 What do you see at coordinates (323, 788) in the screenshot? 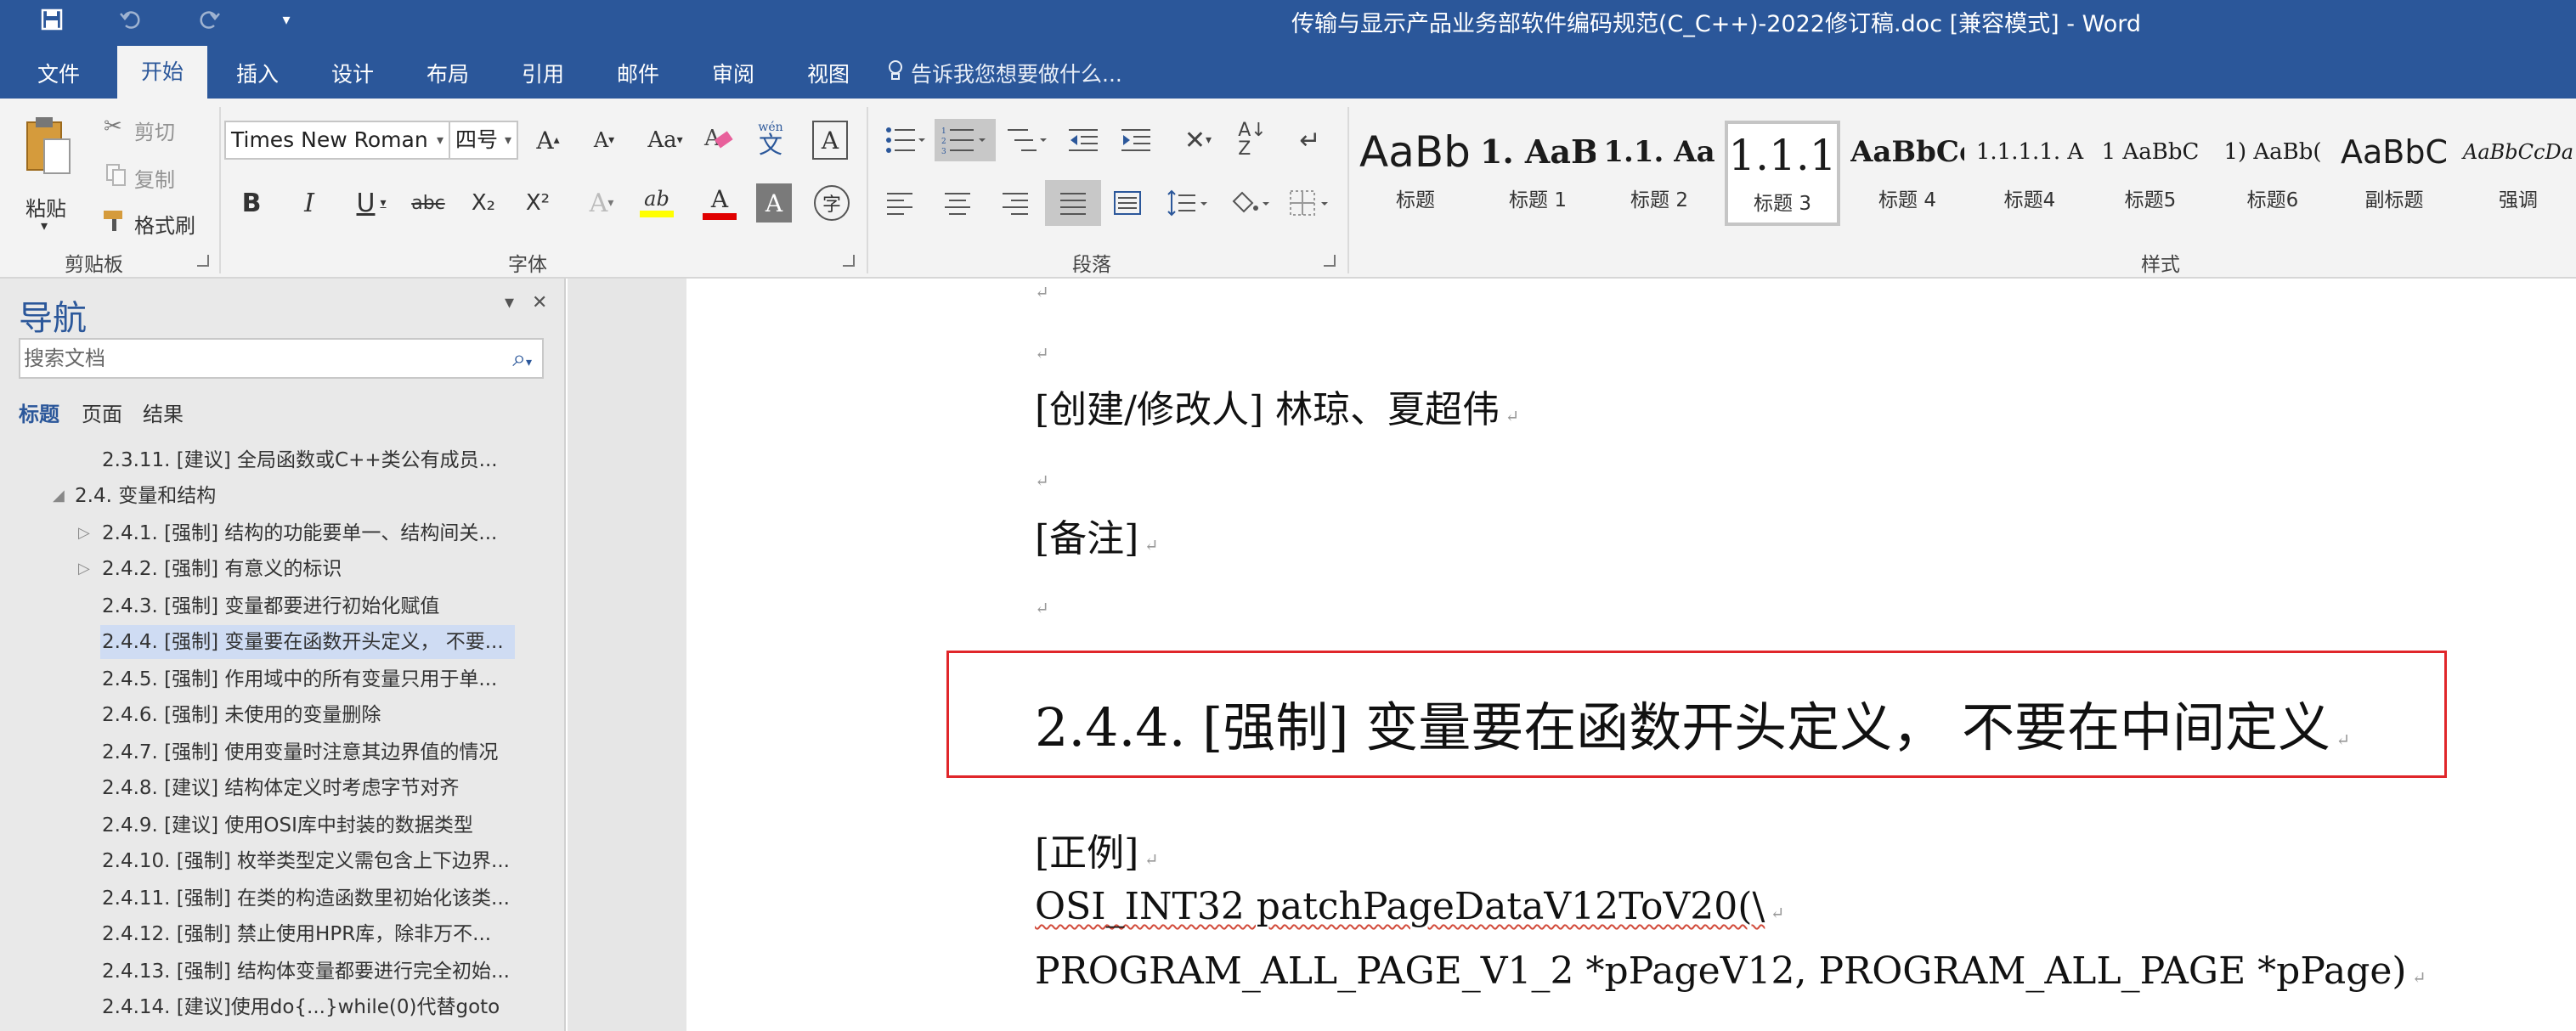
I see `nav-heading-item: 2.4.8. [建议] 结构体定义时考虑字节对齐` at bounding box center [323, 788].